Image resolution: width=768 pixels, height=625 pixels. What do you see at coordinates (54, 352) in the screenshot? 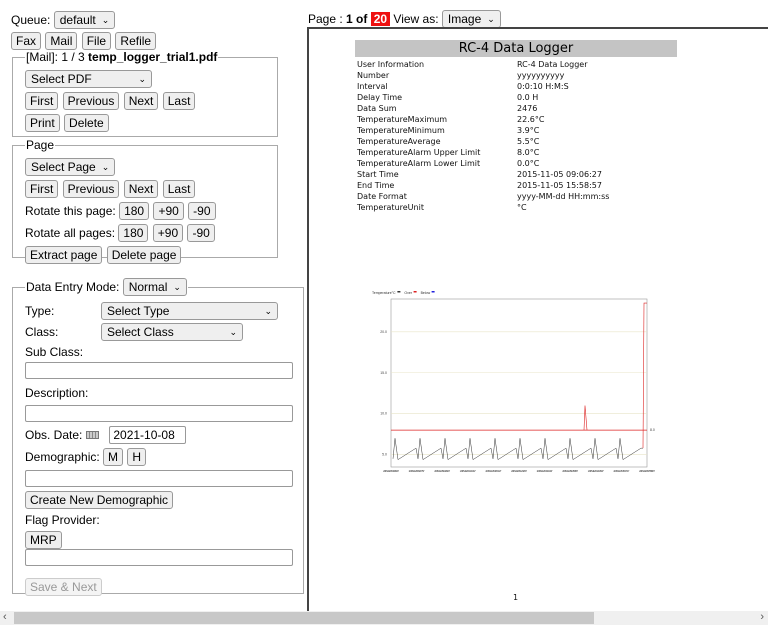
I see `subclass-label: Sub Class:` at bounding box center [54, 352].